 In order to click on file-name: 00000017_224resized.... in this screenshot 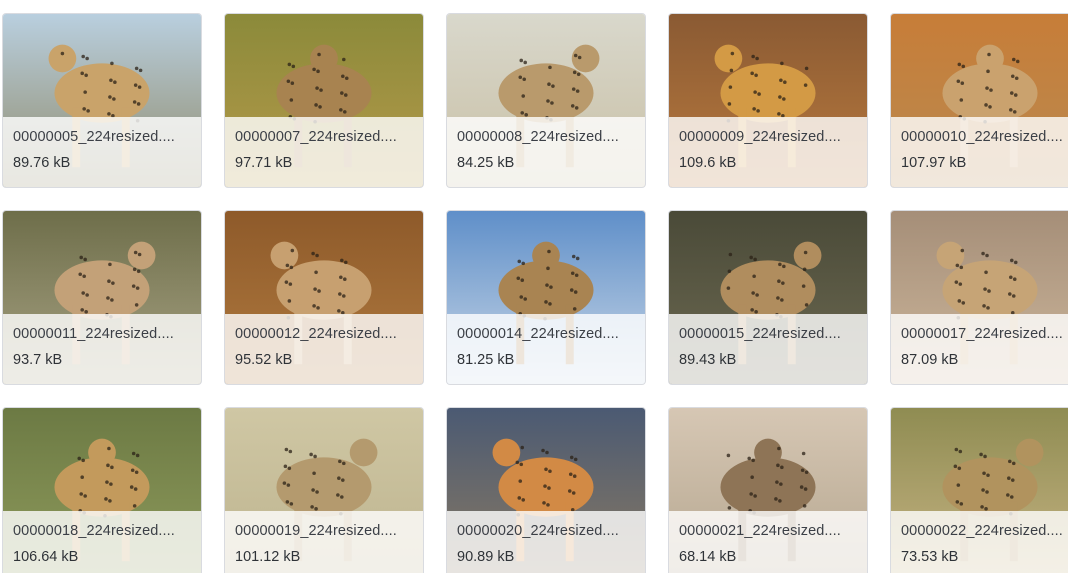, I will do `click(982, 334)`.